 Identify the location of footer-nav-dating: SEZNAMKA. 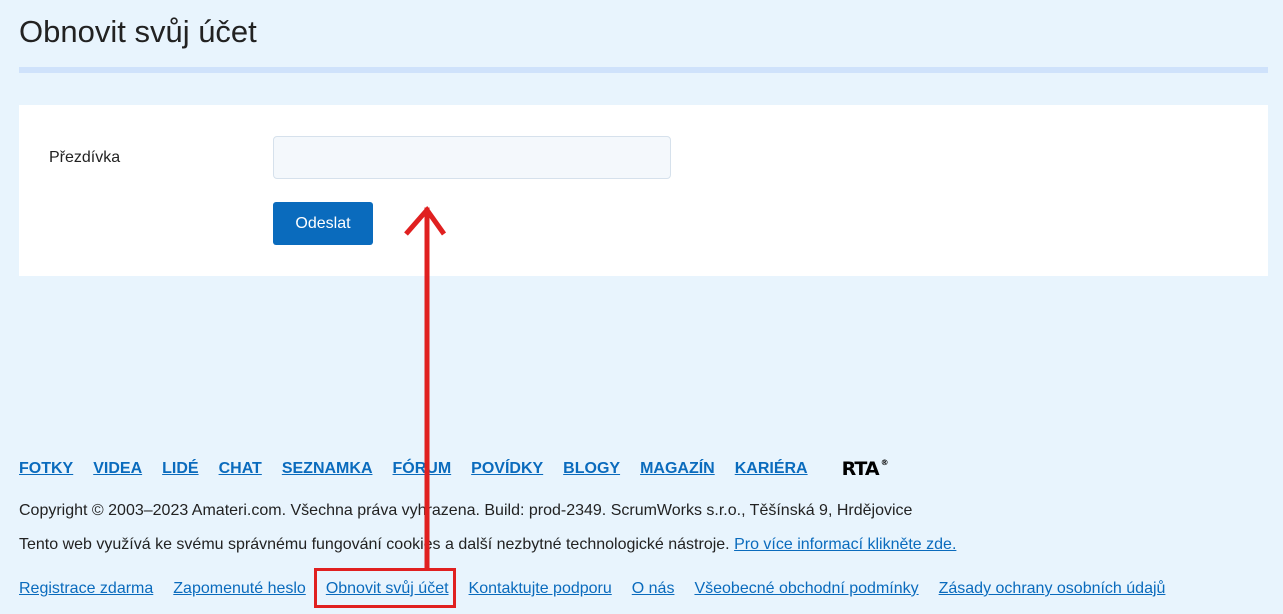
(327, 469).